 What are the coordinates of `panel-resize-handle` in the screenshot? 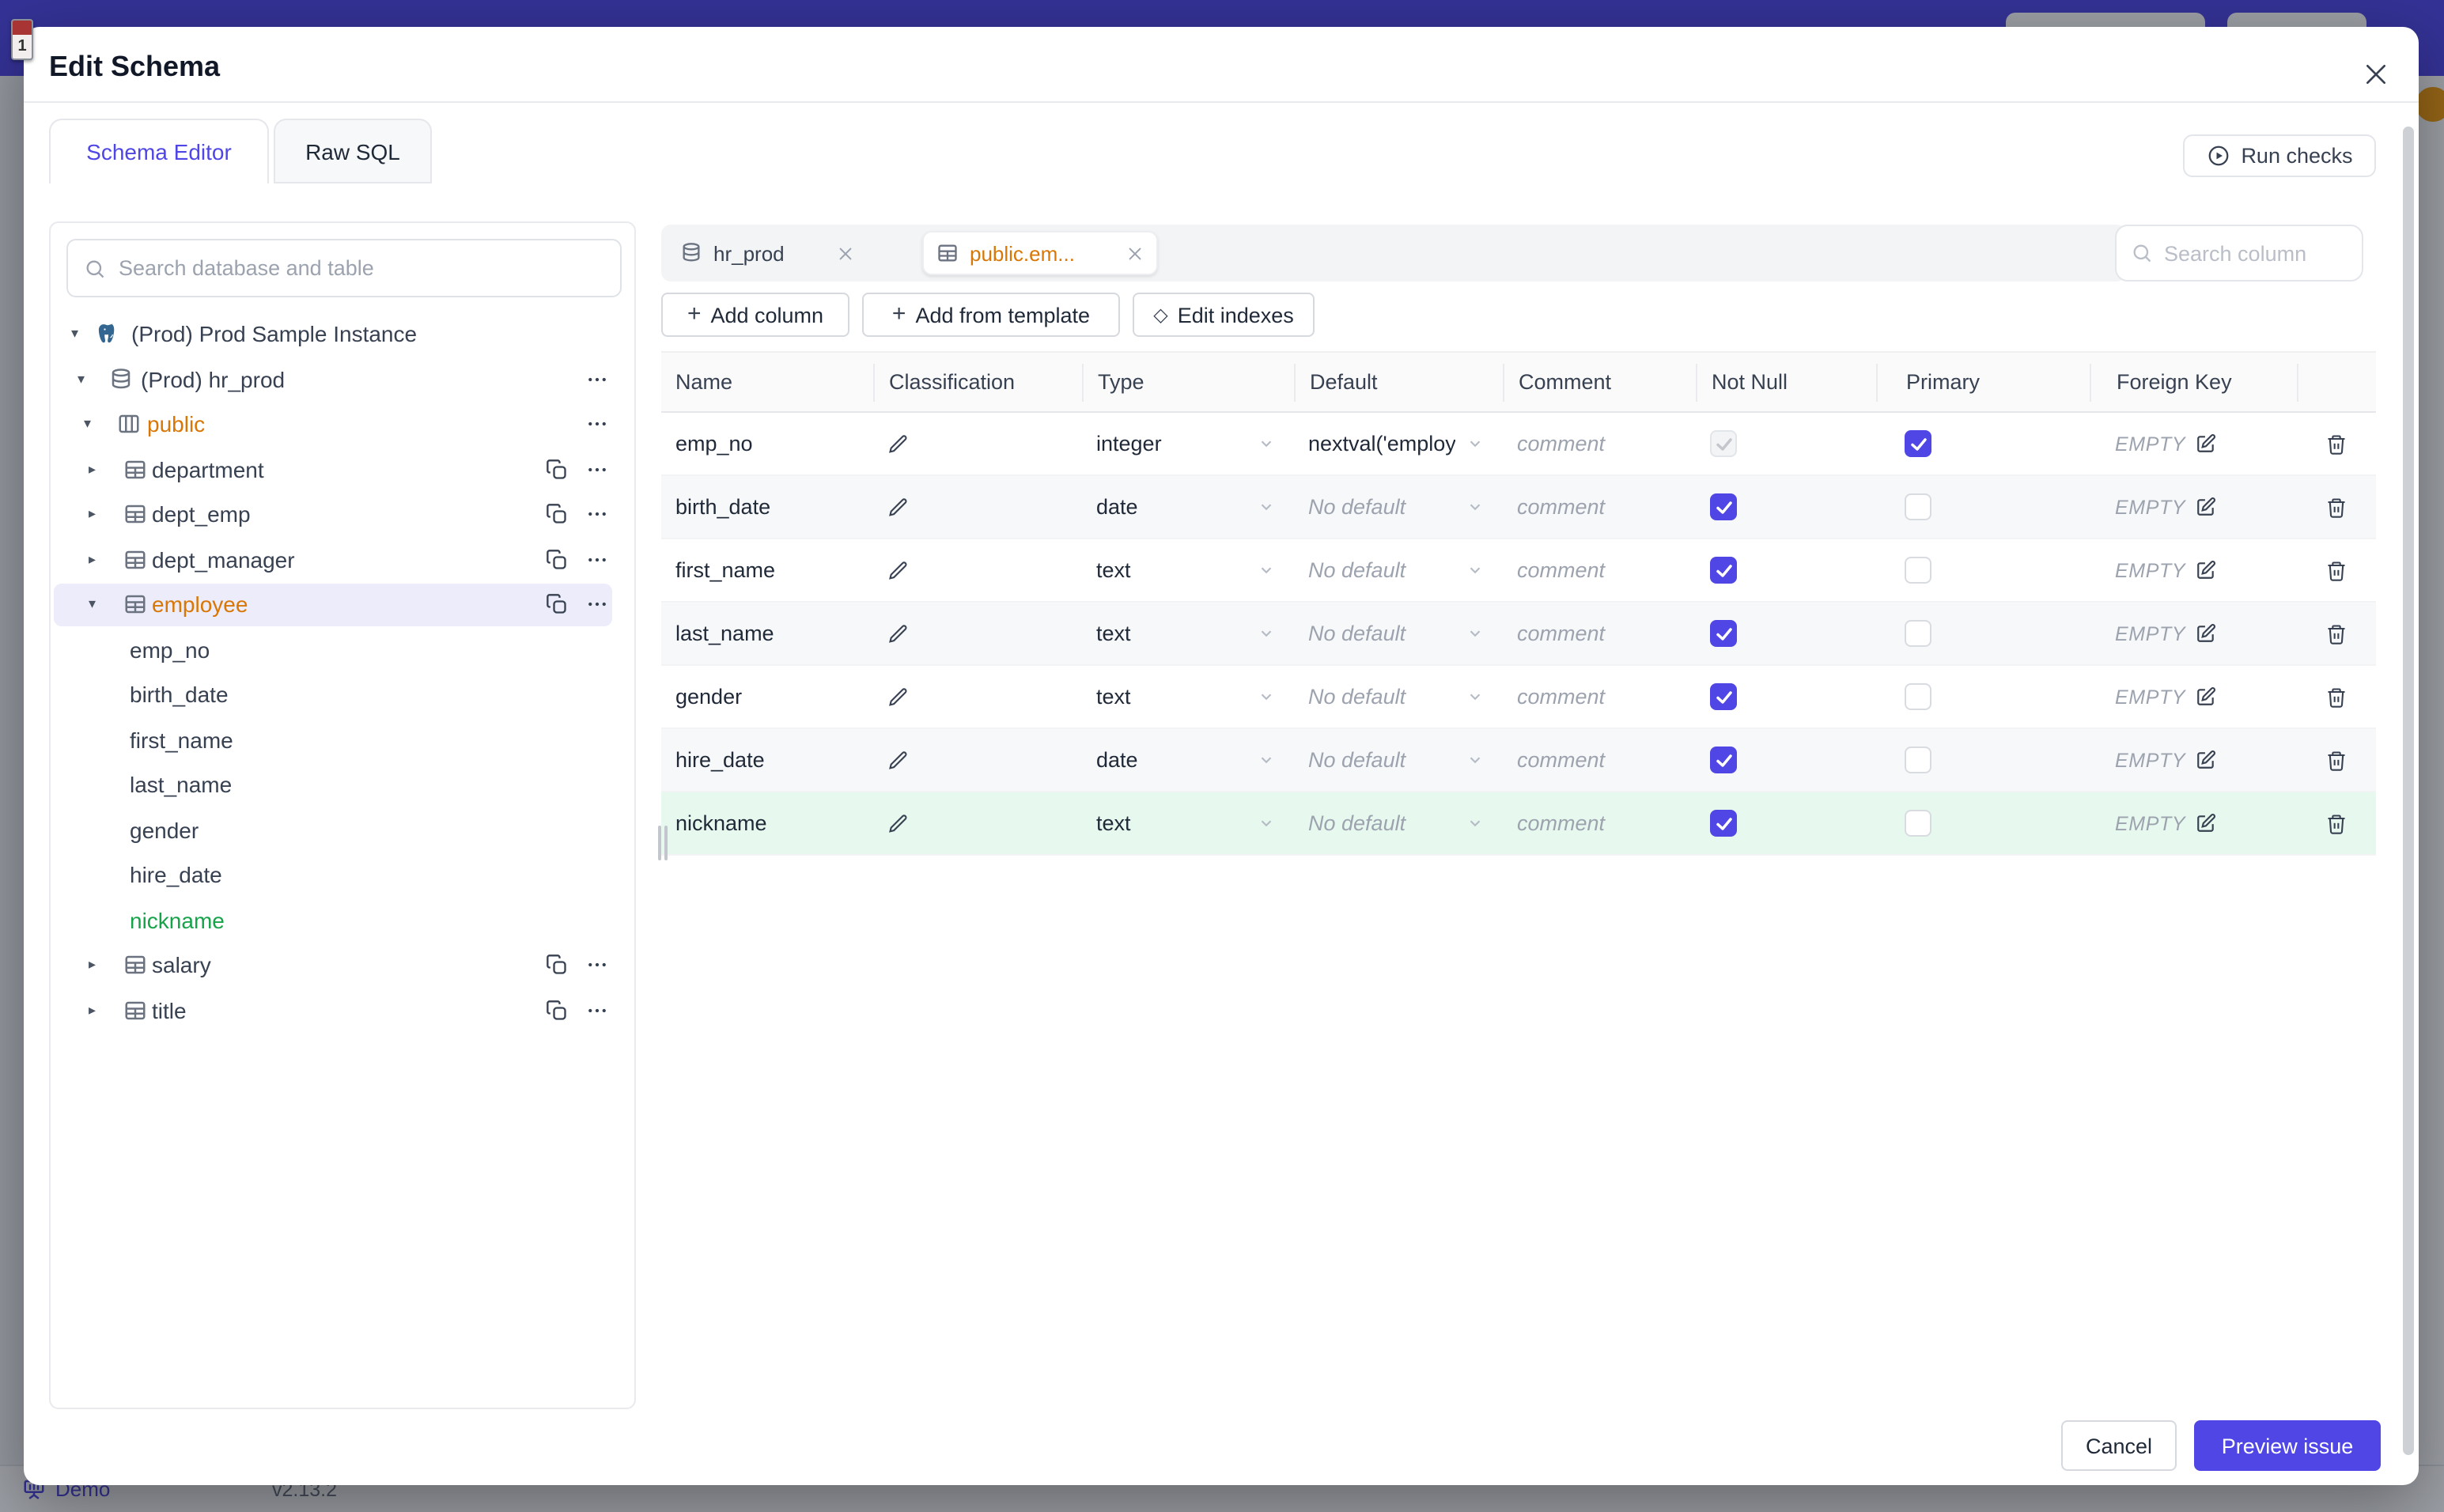 It's located at (664, 848).